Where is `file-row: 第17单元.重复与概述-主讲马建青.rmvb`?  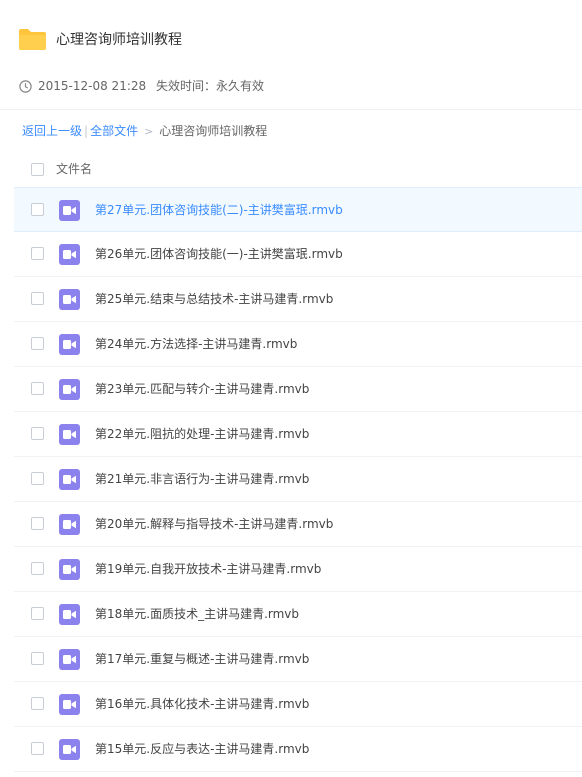
file-row: 第17单元.重复与概述-主讲马建青.rmvb is located at coordinates (298, 659).